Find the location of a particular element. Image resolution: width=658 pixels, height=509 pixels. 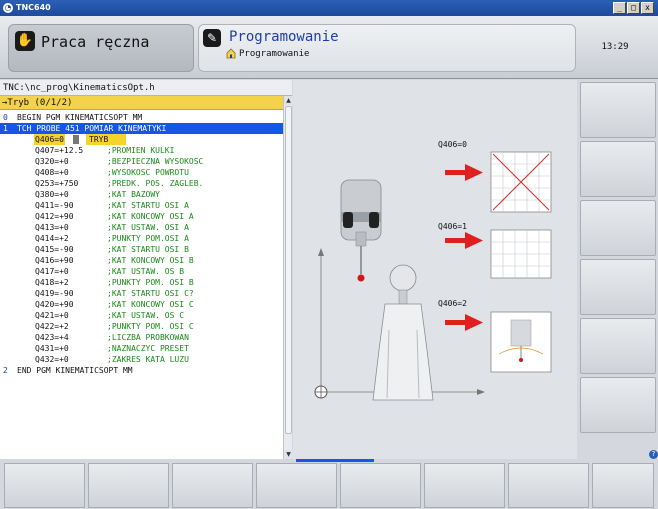

structure-filter: →Tryb (0/1/2) is located at coordinates (141, 103).